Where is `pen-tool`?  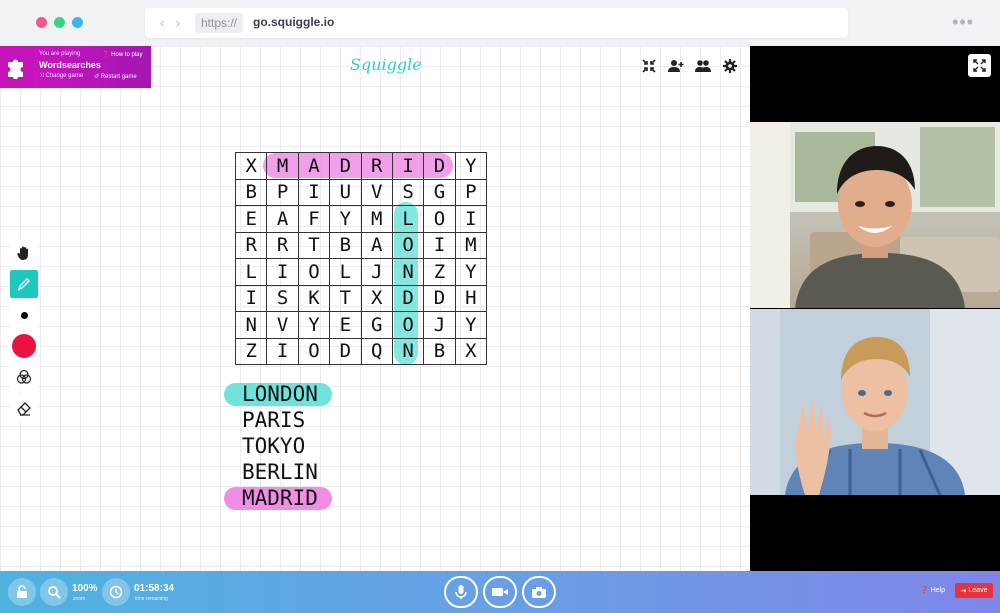
pen-tool is located at coordinates (24, 284).